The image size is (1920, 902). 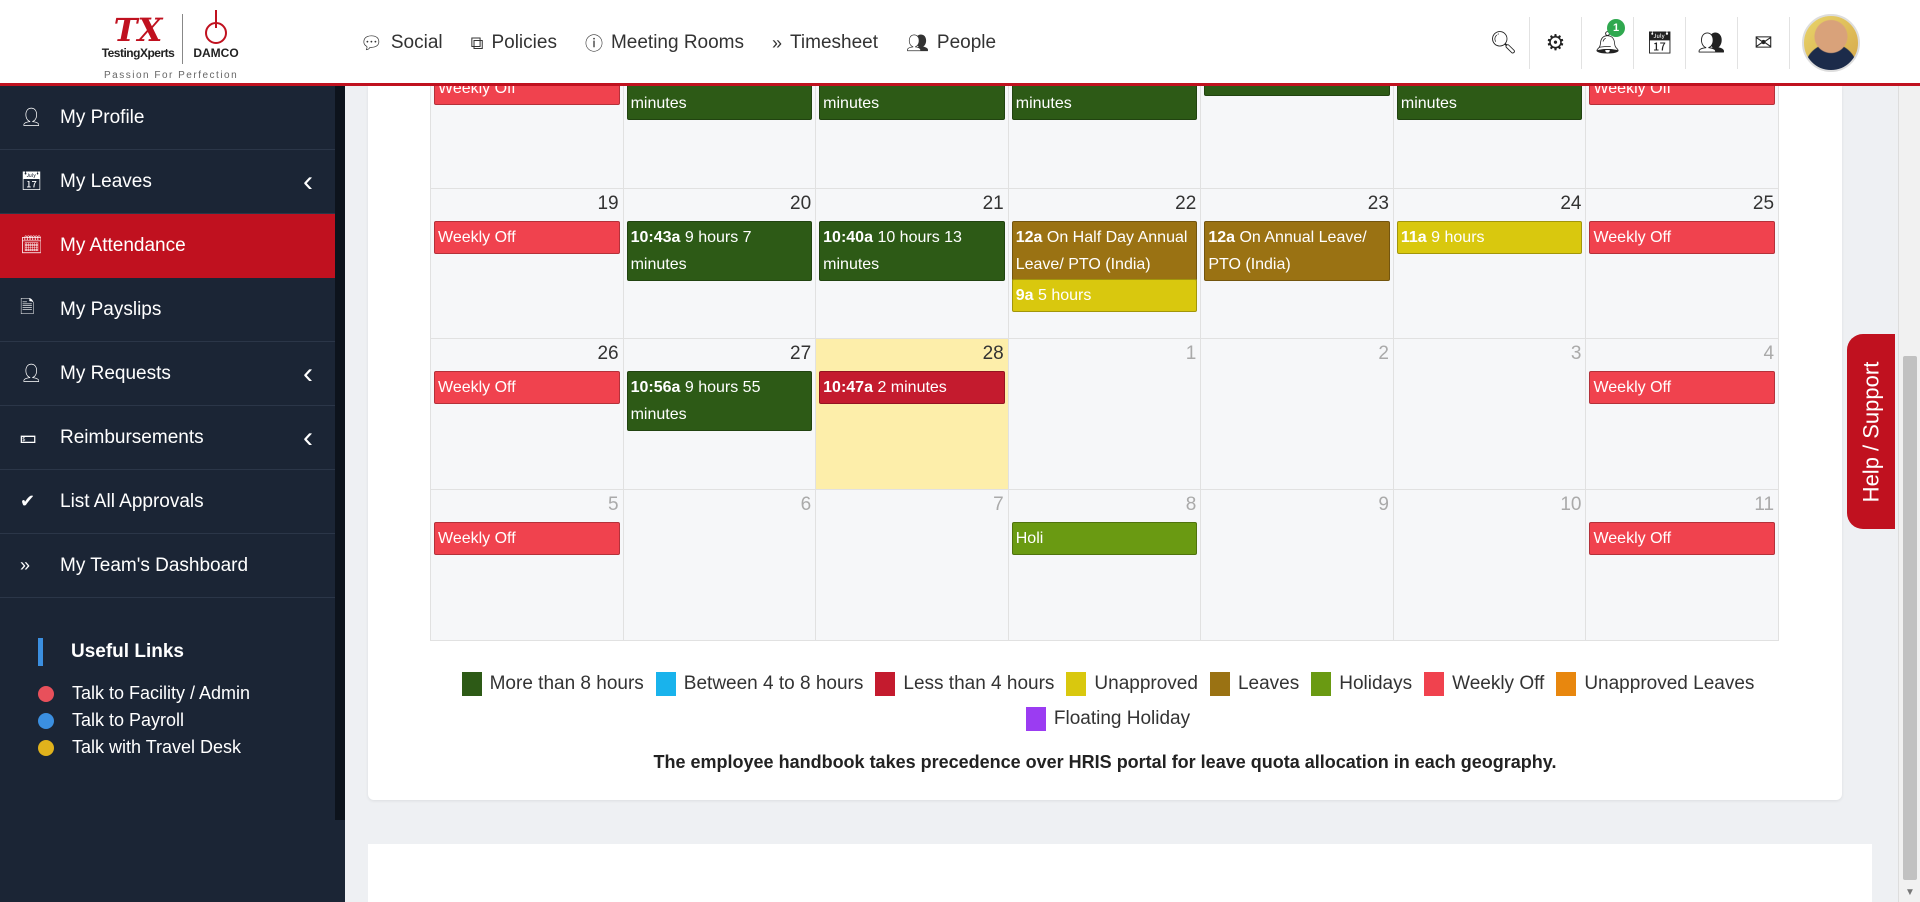 What do you see at coordinates (172, 374) in the screenshot?
I see `sidebar-item-my-requests: 👤︎ My Requests ‹` at bounding box center [172, 374].